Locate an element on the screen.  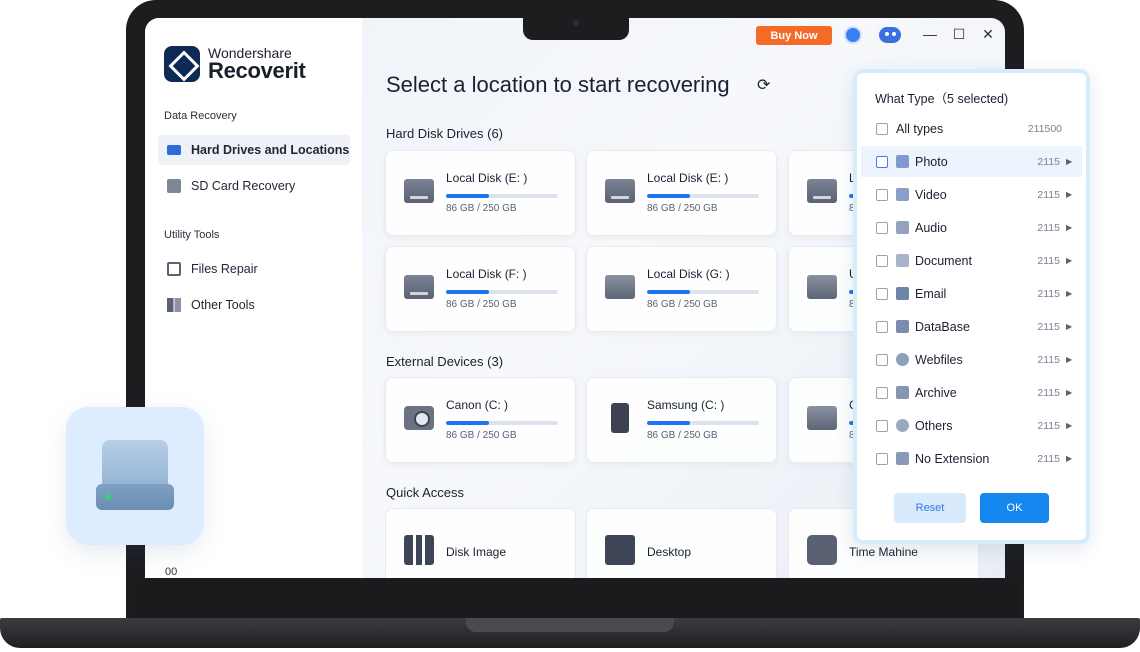
maximize-icon: ☐ is located at coordinates (959, 34).